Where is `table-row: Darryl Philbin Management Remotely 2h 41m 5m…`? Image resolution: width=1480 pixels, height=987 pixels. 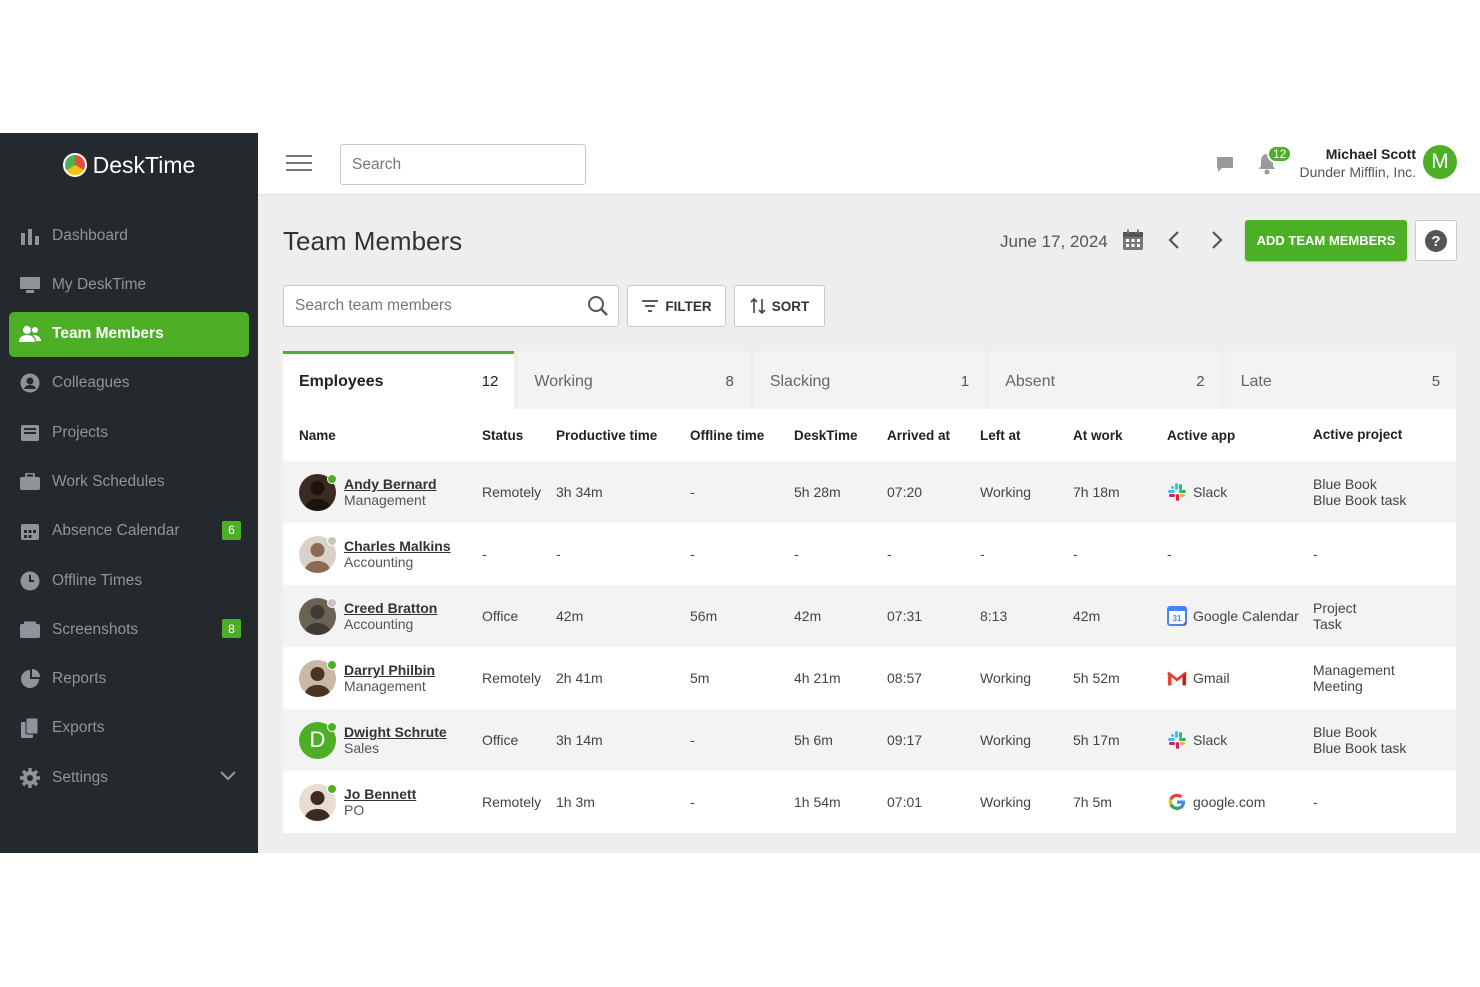
table-row: Darryl Philbin Management Remotely 2h 41m 5m… is located at coordinates (869, 678).